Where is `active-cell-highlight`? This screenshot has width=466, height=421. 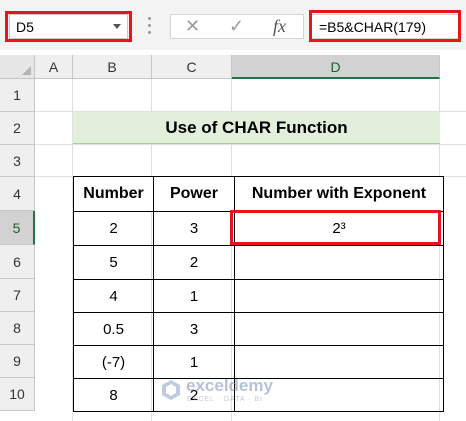
active-cell-highlight is located at coordinates (335, 227).